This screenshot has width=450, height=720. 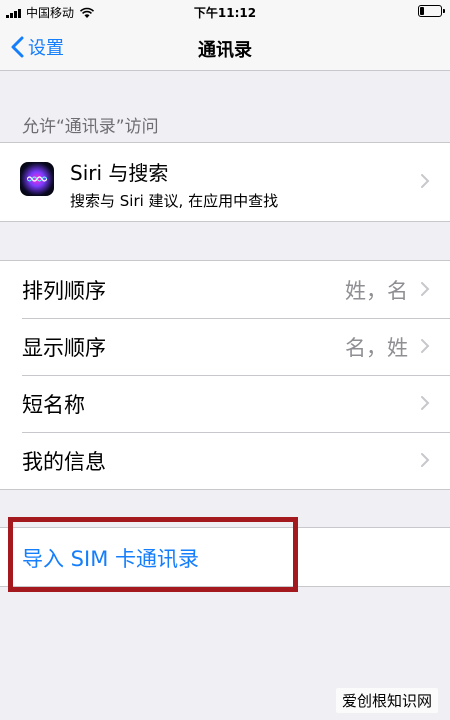 I want to click on display-order-label: 显示顺序, so click(x=64, y=348).